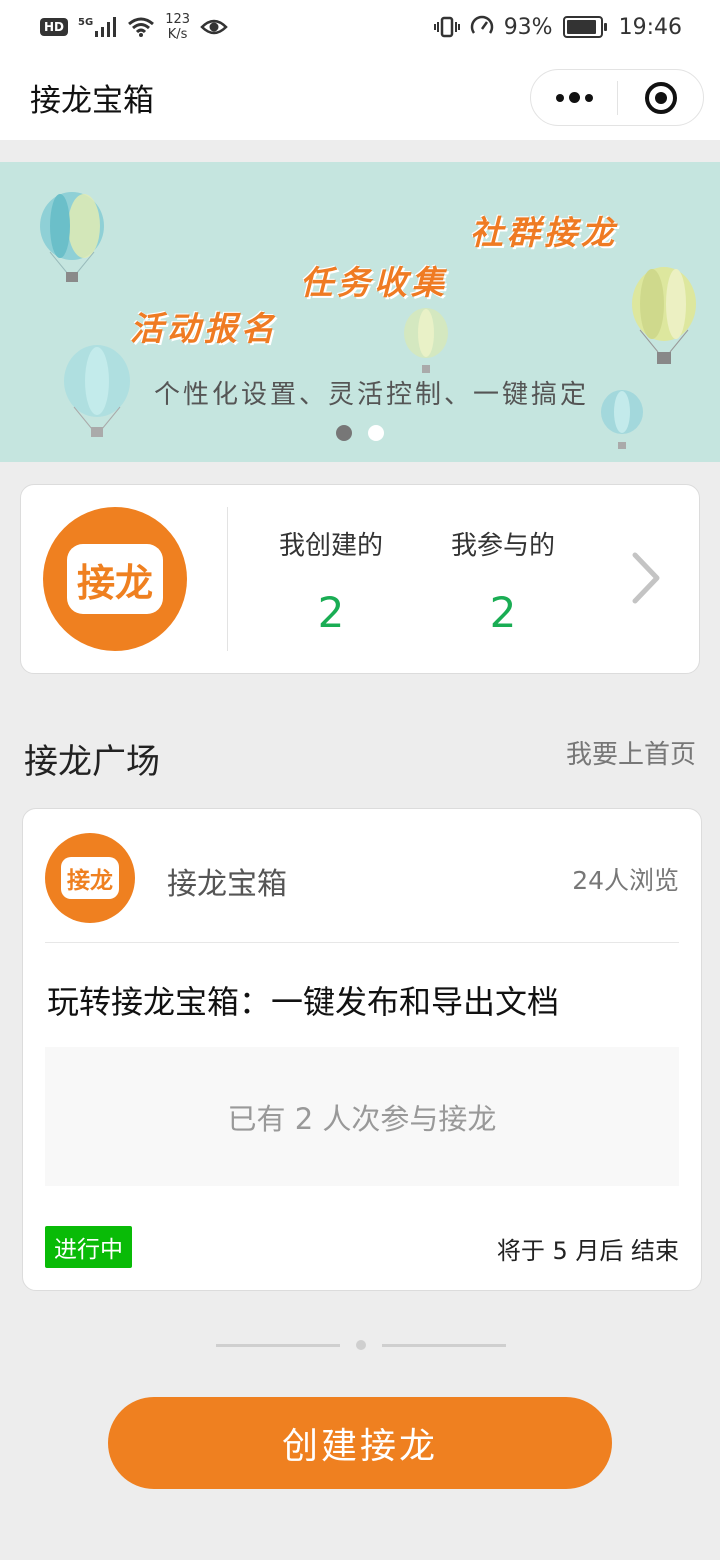 This screenshot has height=1560, width=720. Describe the element at coordinates (360, 97) in the screenshot. I see `nav-bar: 接龙宝箱` at that location.